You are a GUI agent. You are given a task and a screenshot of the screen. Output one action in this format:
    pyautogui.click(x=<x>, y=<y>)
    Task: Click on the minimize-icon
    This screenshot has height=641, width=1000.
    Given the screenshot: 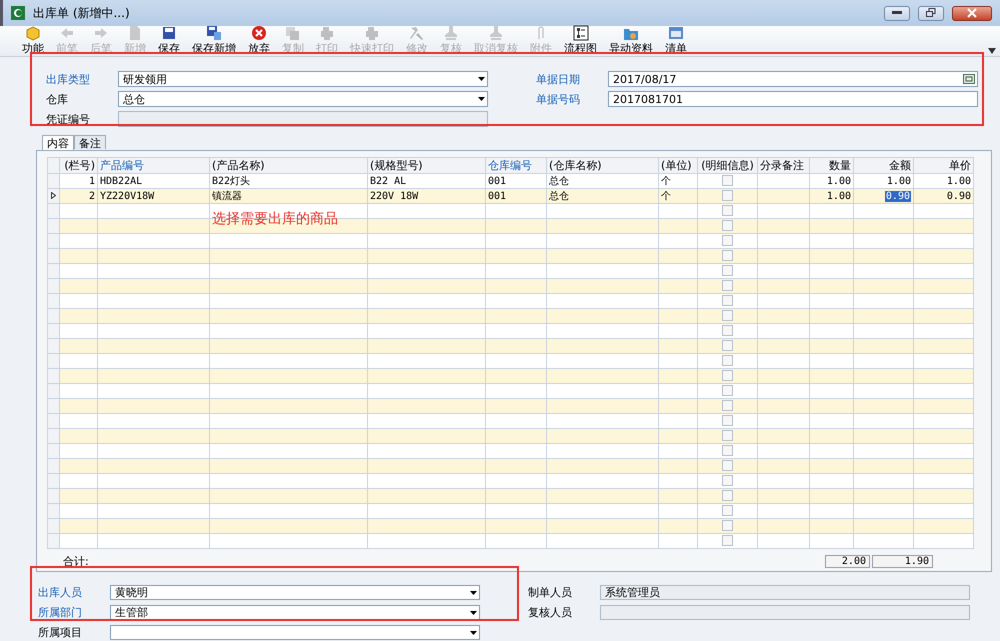 What is the action you would take?
    pyautogui.click(x=897, y=13)
    